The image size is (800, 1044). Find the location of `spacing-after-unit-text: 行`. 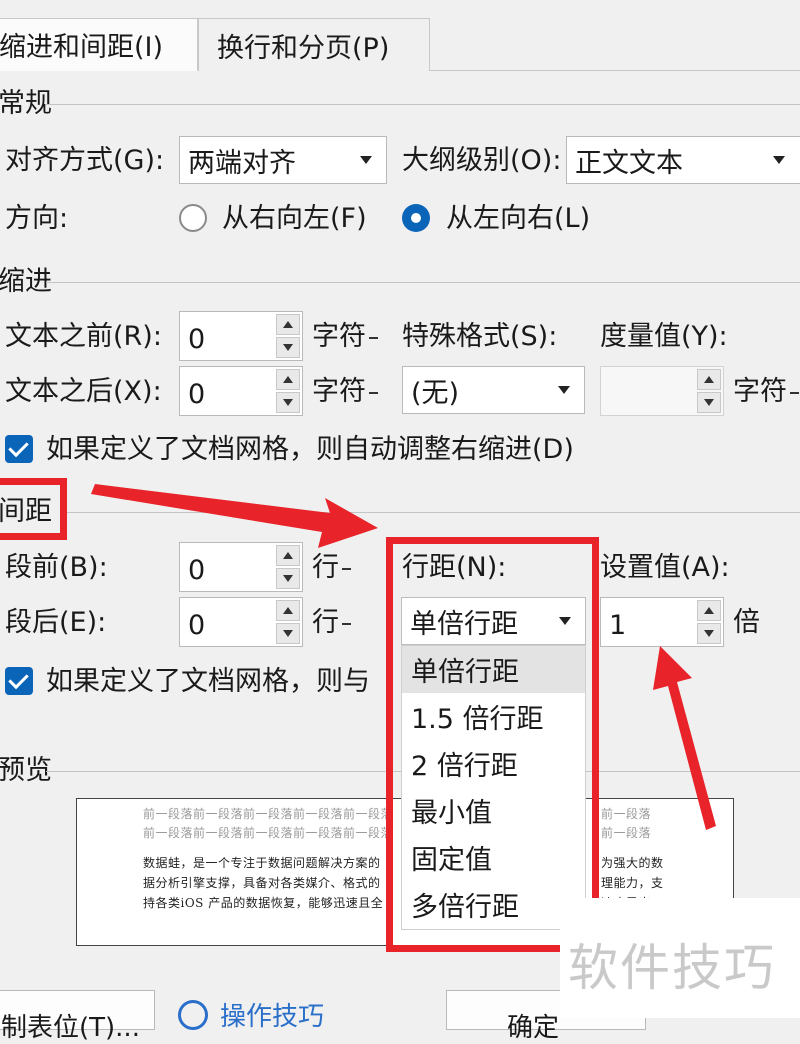

spacing-after-unit-text: 行 is located at coordinates (325, 622).